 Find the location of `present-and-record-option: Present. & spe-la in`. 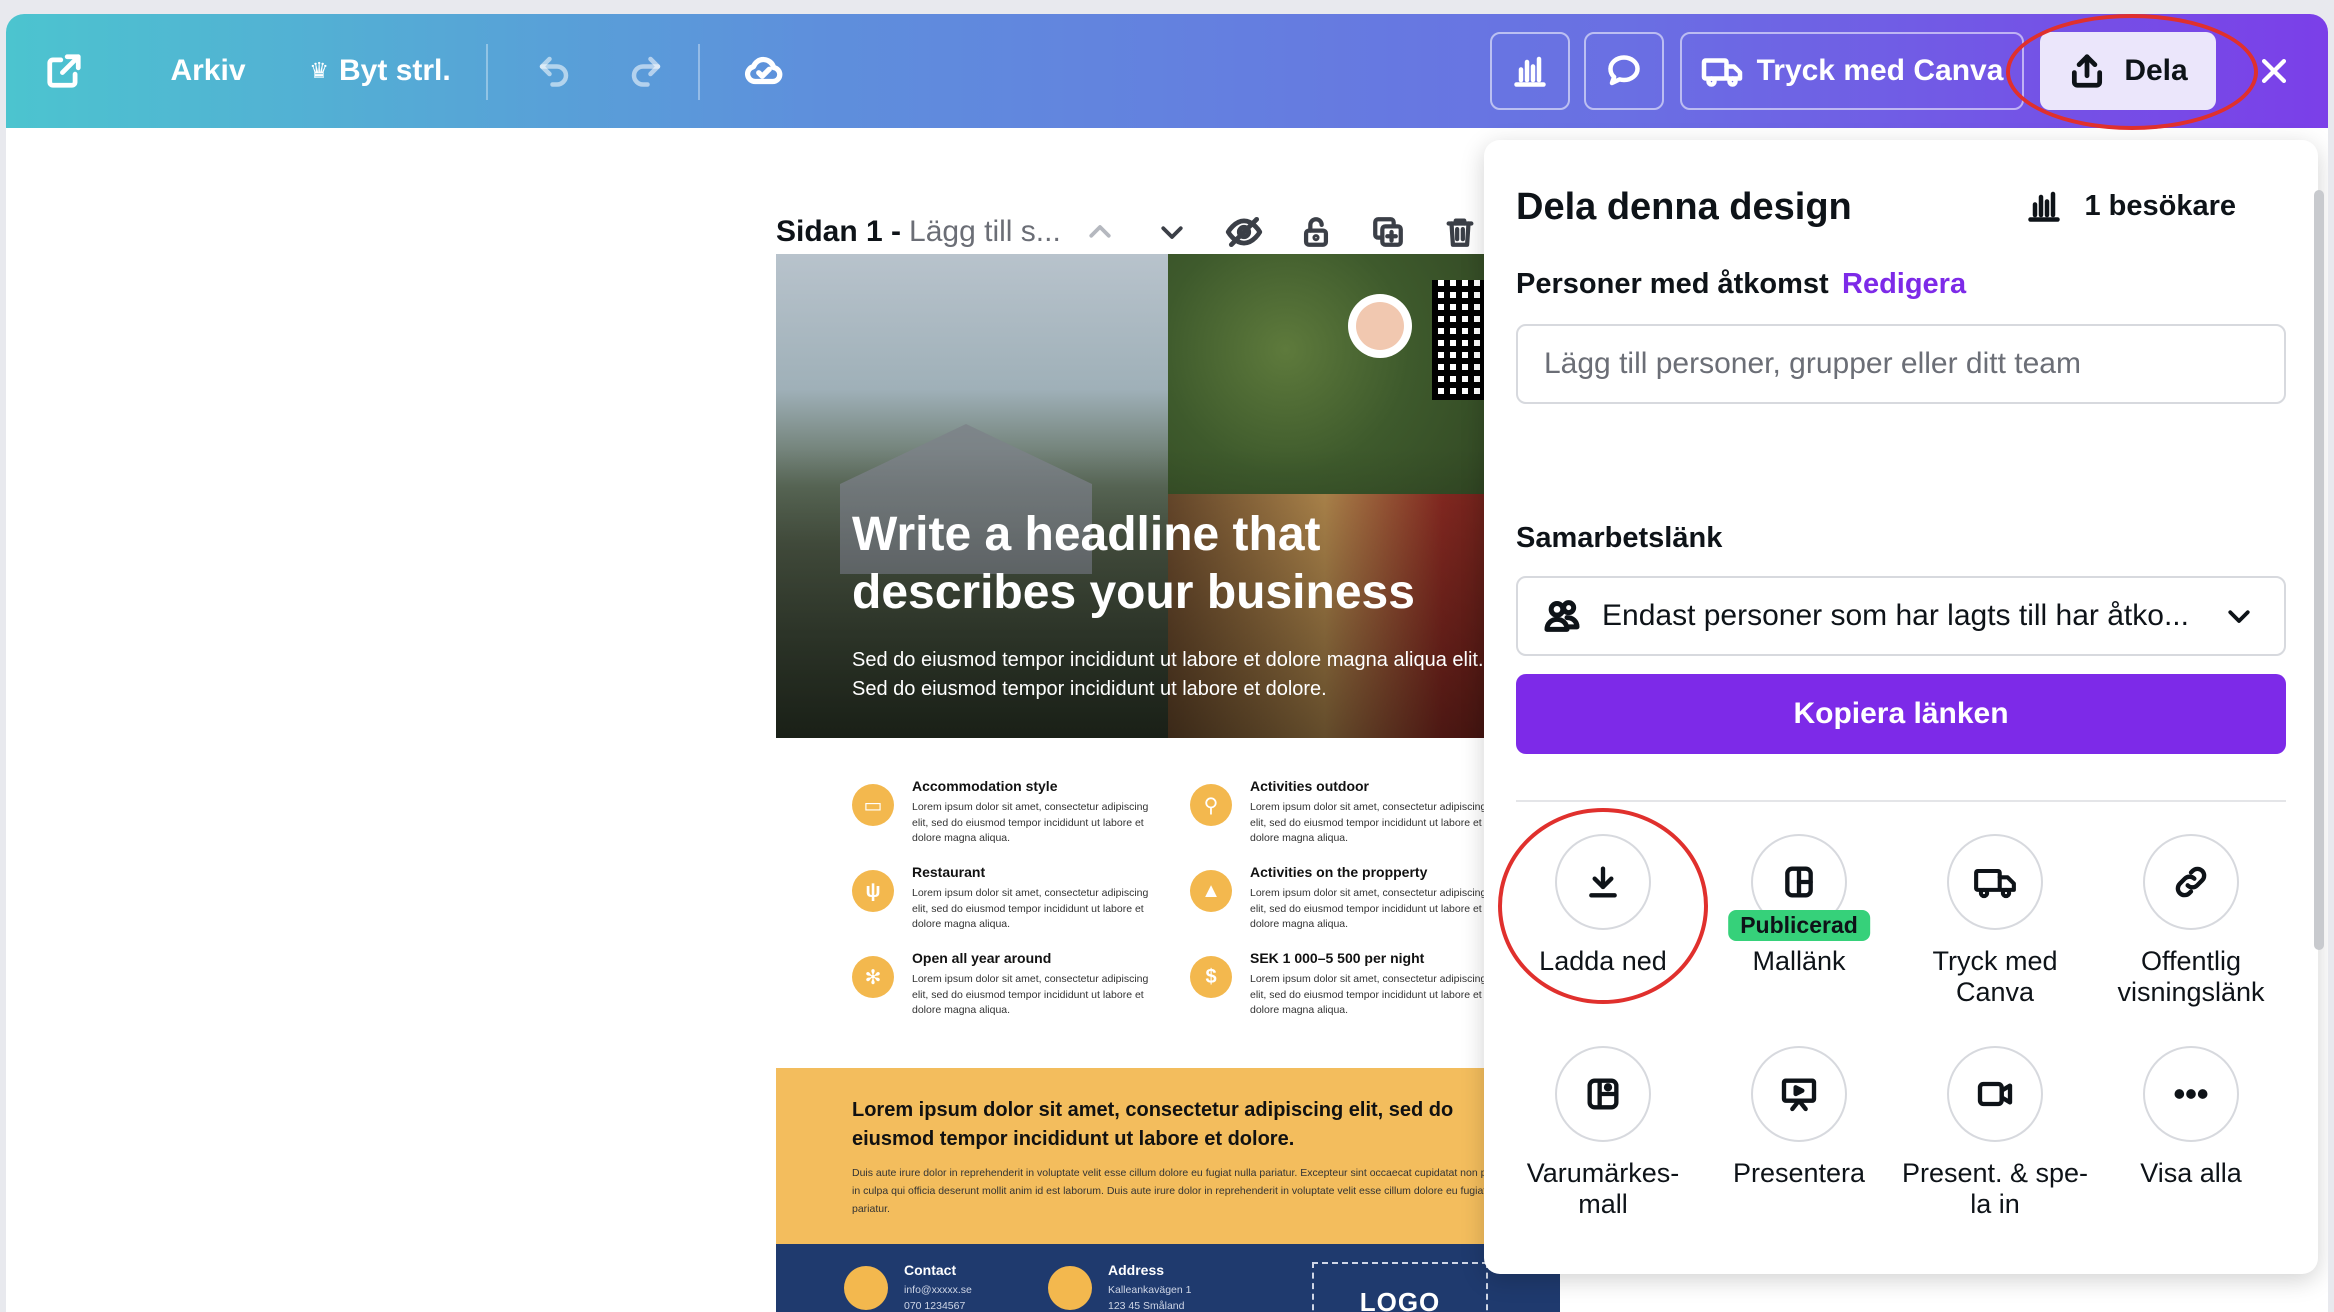

present-and-record-option: Present. & spe-la in is located at coordinates (1995, 1133).